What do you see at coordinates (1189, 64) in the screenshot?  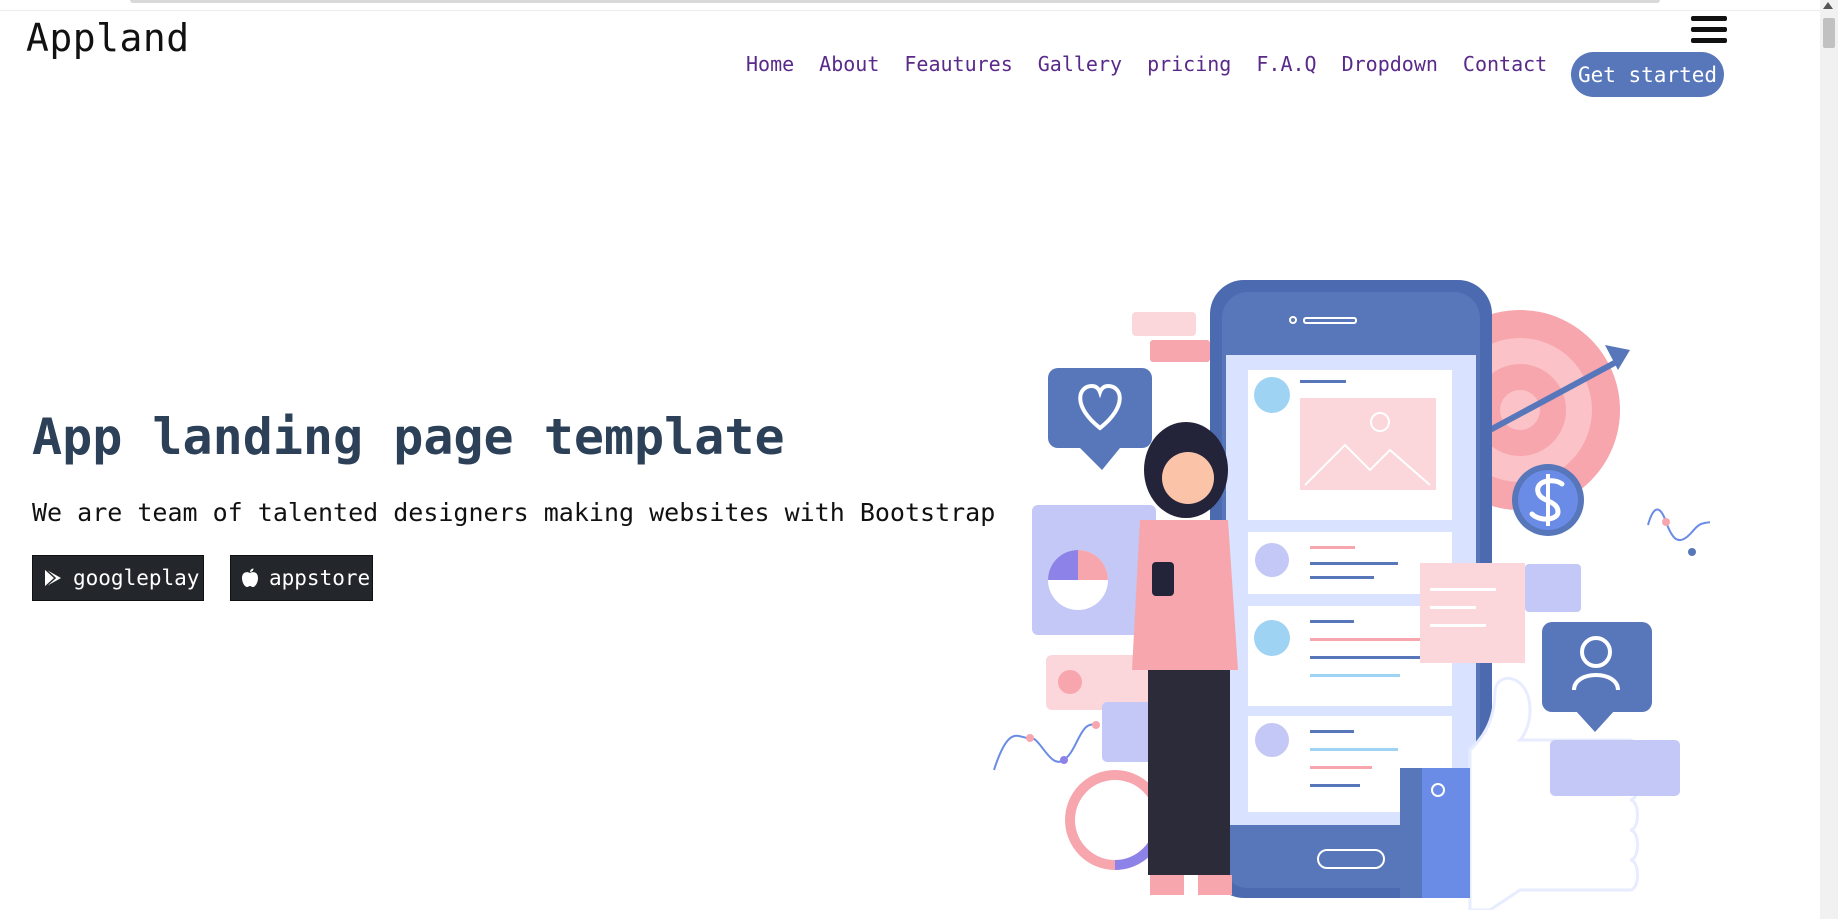 I see `nav-pricing: pricing` at bounding box center [1189, 64].